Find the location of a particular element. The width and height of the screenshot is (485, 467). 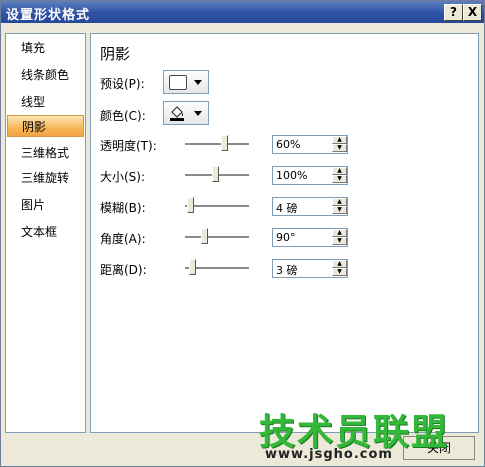

watermark-url: www.jsgho.com is located at coordinates (329, 454).